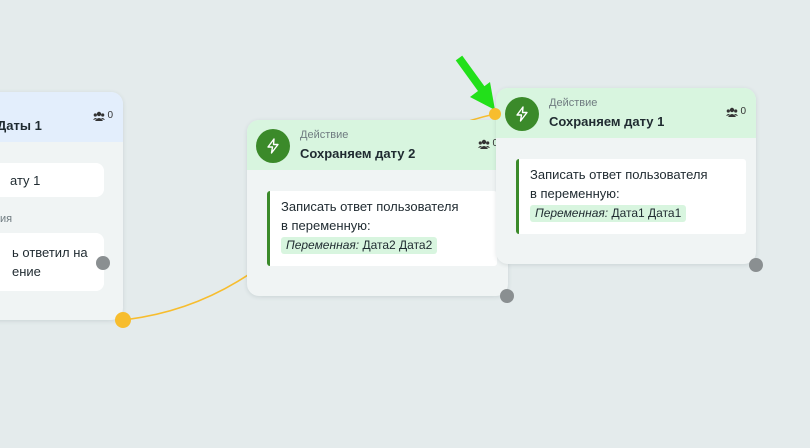 The width and height of the screenshot is (810, 448). I want to click on option-button: ату 1, so click(52, 180).